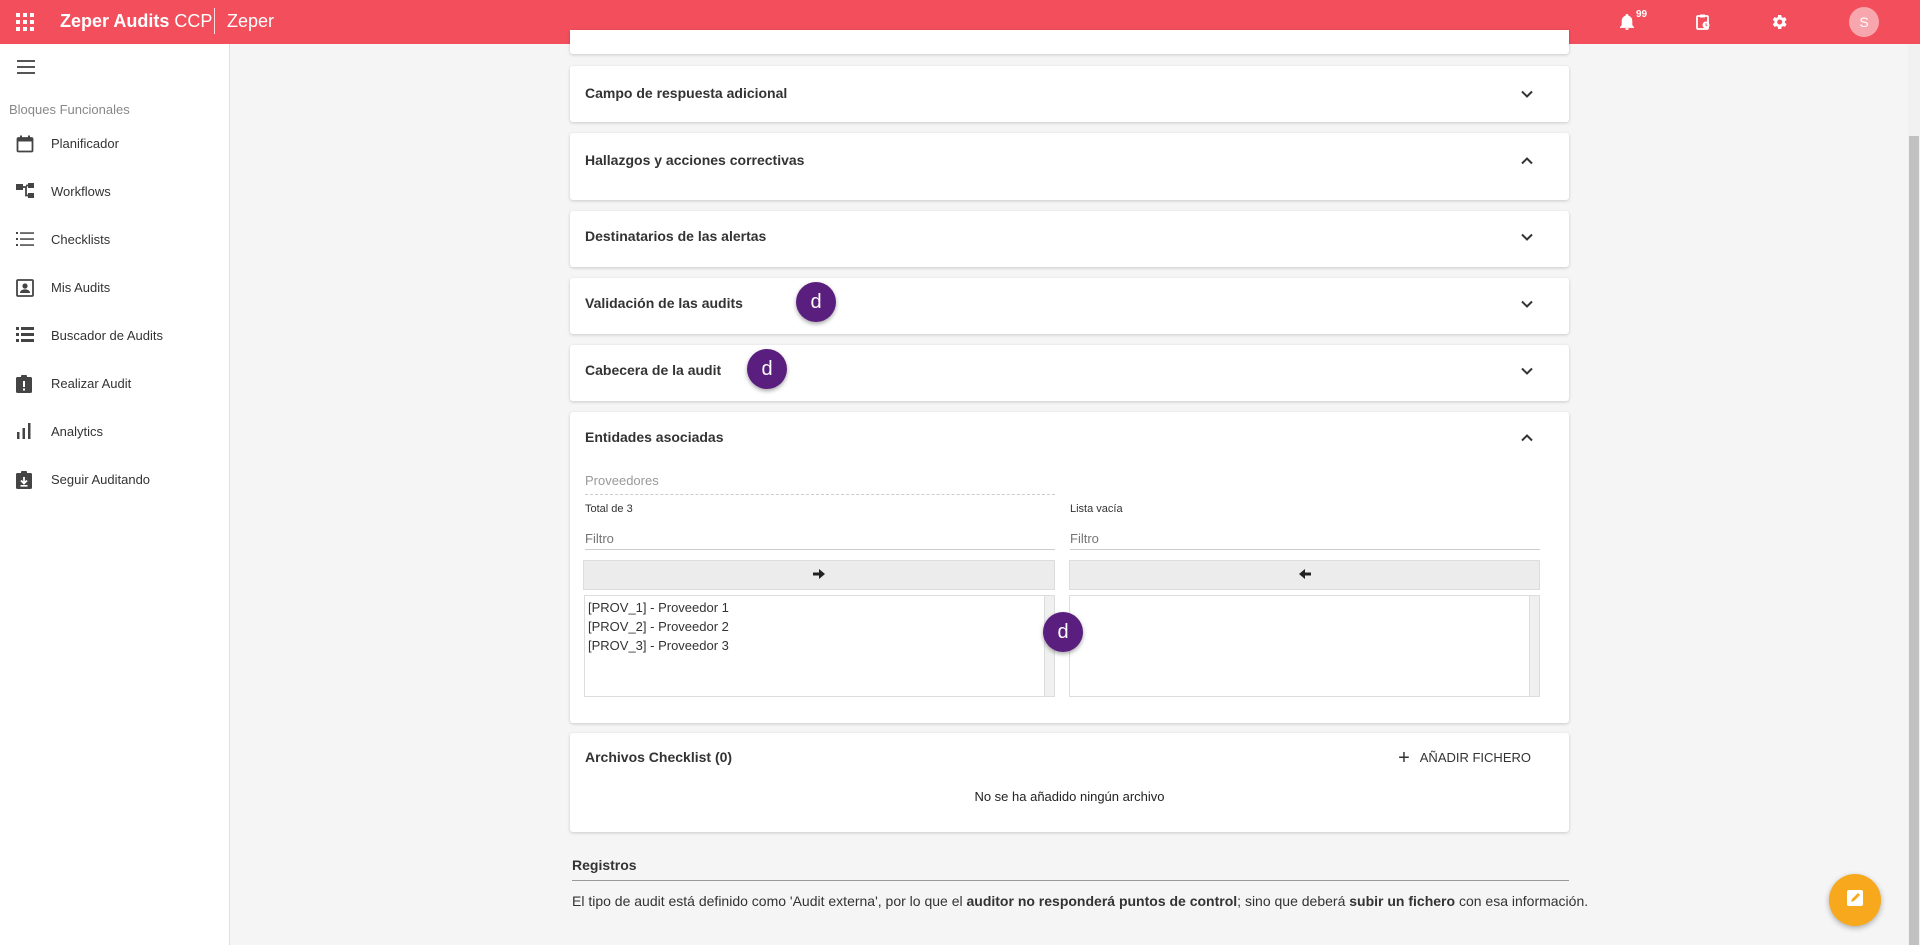 This screenshot has width=1920, height=945. I want to click on notifications-bell-icon, so click(1627, 22).